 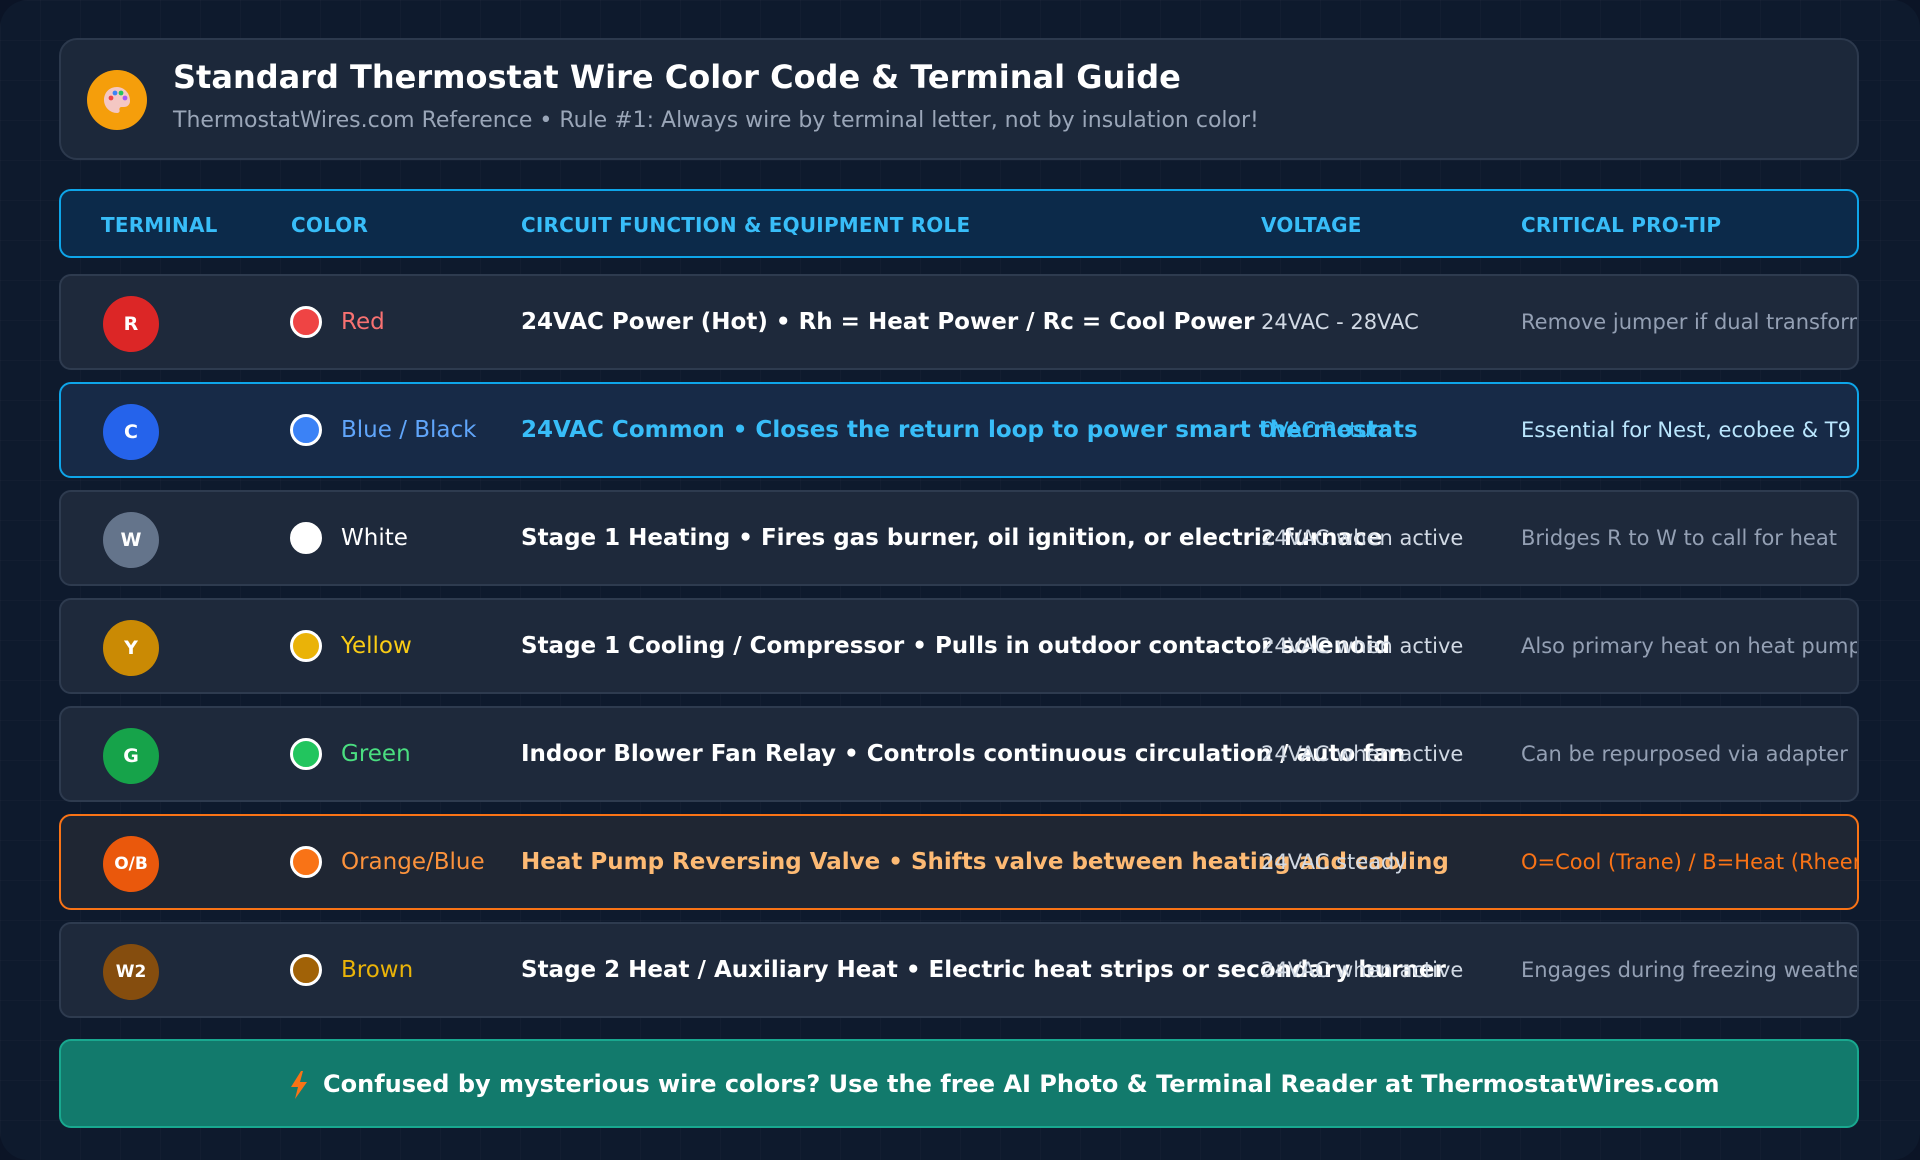 What do you see at coordinates (413, 862) in the screenshot?
I see `wire-color-name: Orange/Blue` at bounding box center [413, 862].